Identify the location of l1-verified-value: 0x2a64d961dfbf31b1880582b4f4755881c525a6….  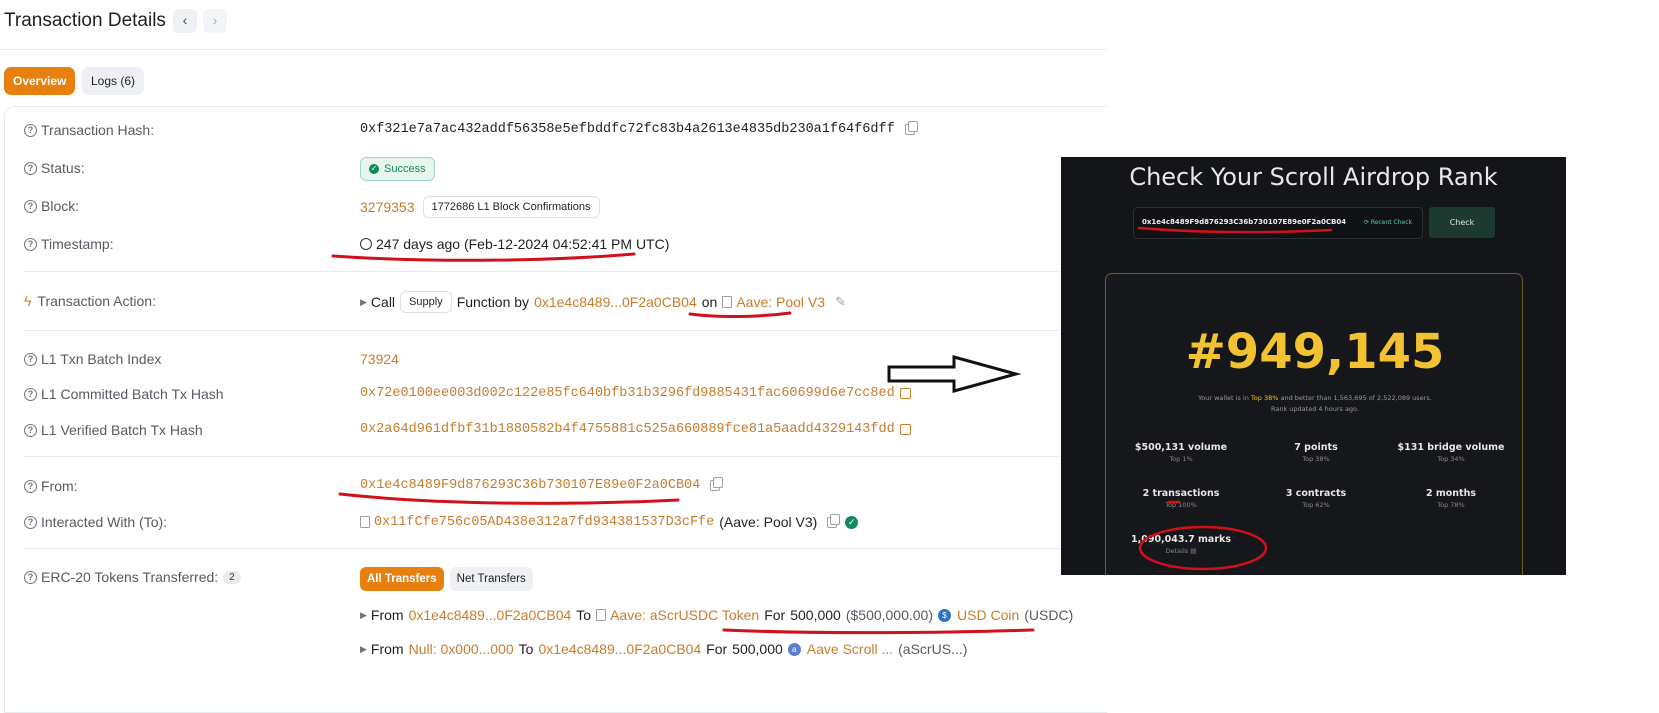
(635, 429).